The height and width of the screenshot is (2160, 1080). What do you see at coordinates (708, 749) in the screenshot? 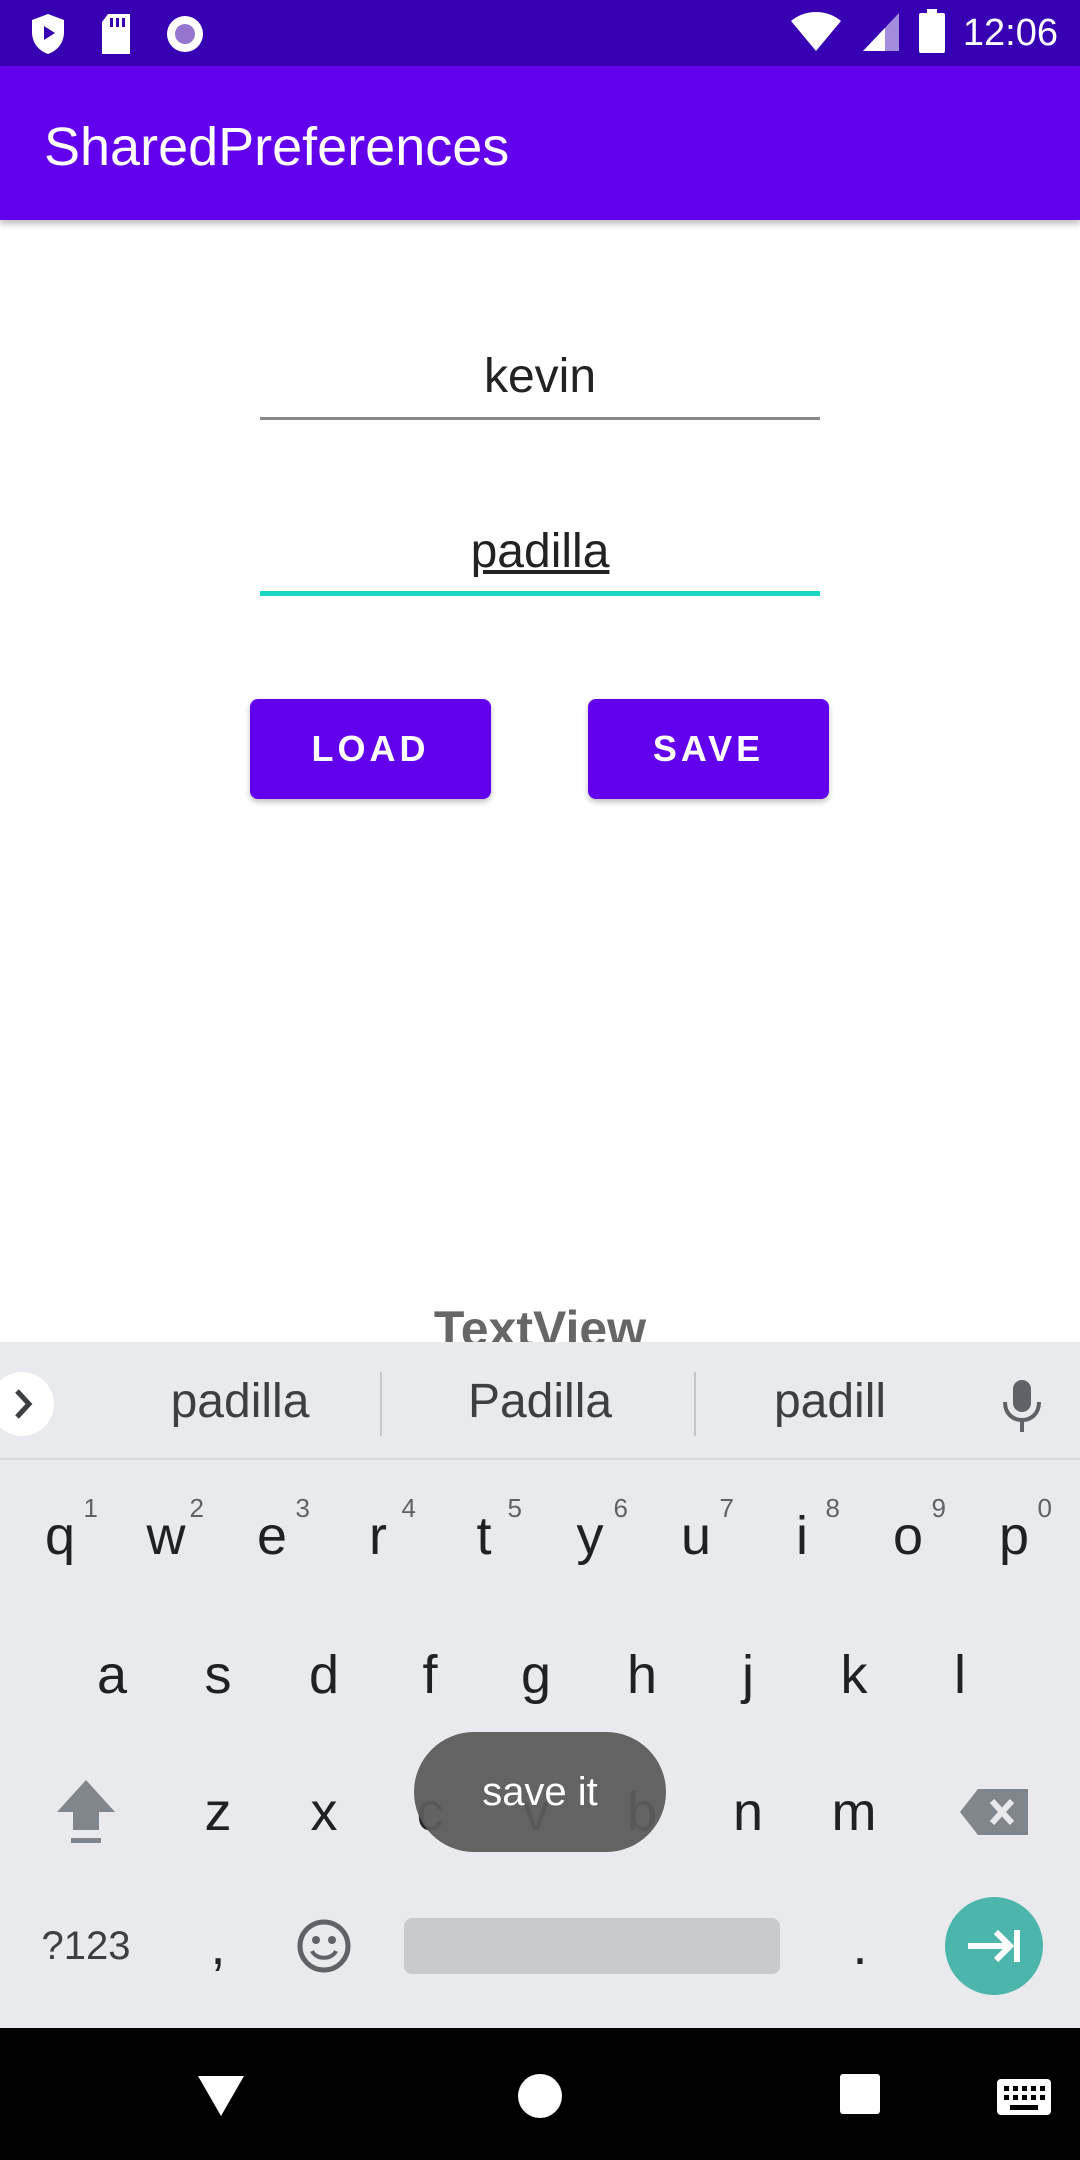
I see `save-button: SAVE` at bounding box center [708, 749].